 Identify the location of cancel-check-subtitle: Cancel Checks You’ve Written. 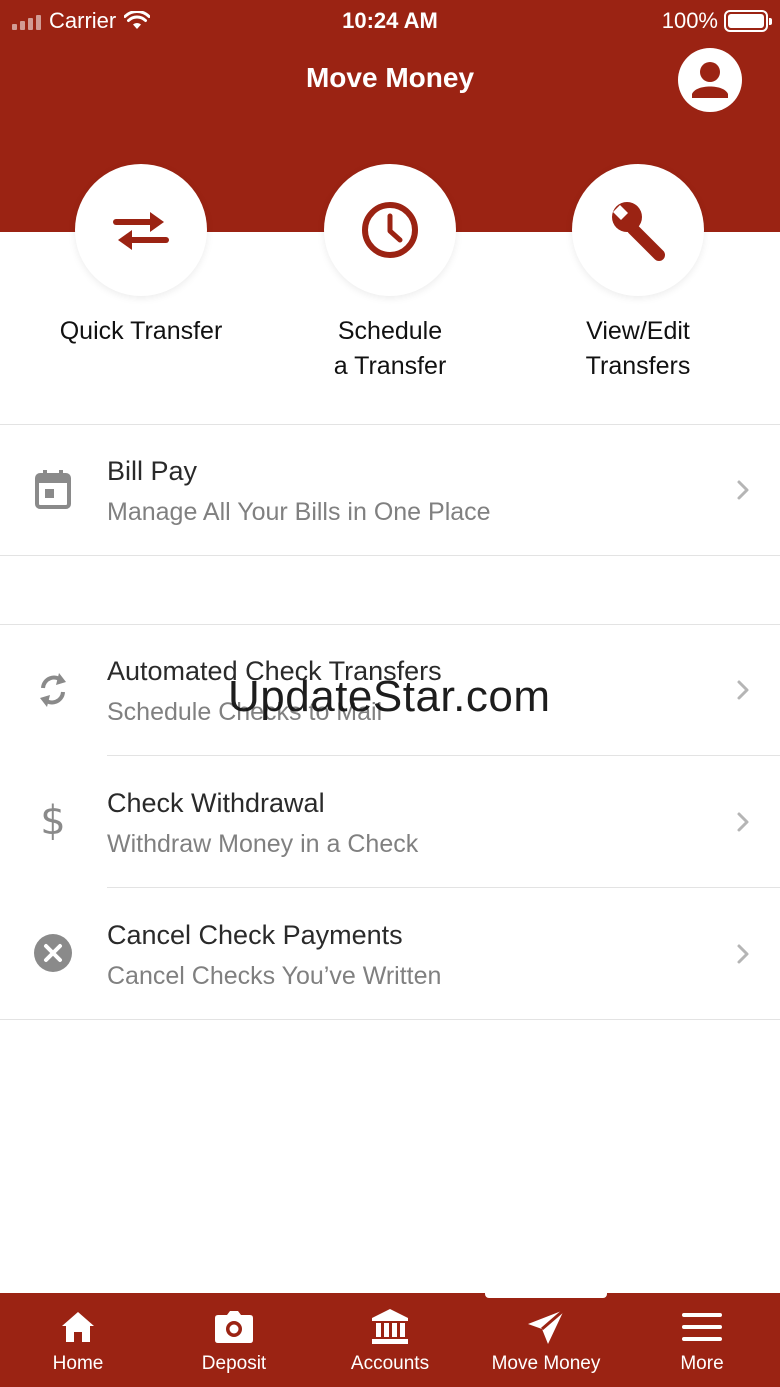
(274, 976).